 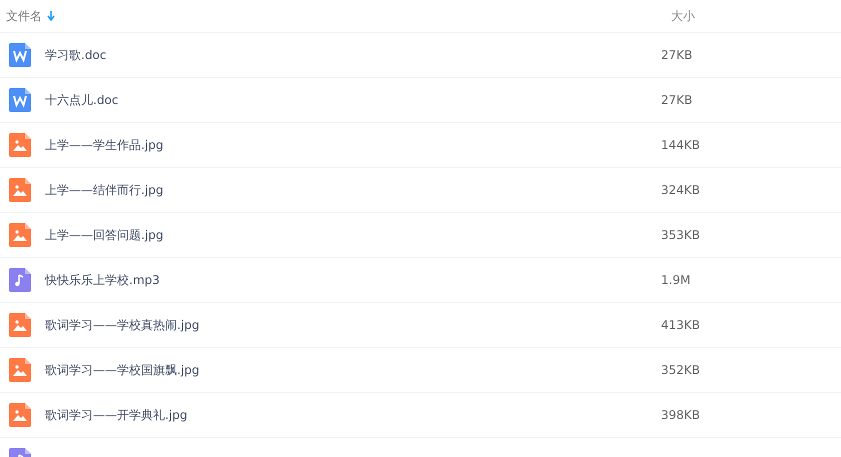 What do you see at coordinates (75, 55) in the screenshot?
I see `file-name: 学习歌.doc` at bounding box center [75, 55].